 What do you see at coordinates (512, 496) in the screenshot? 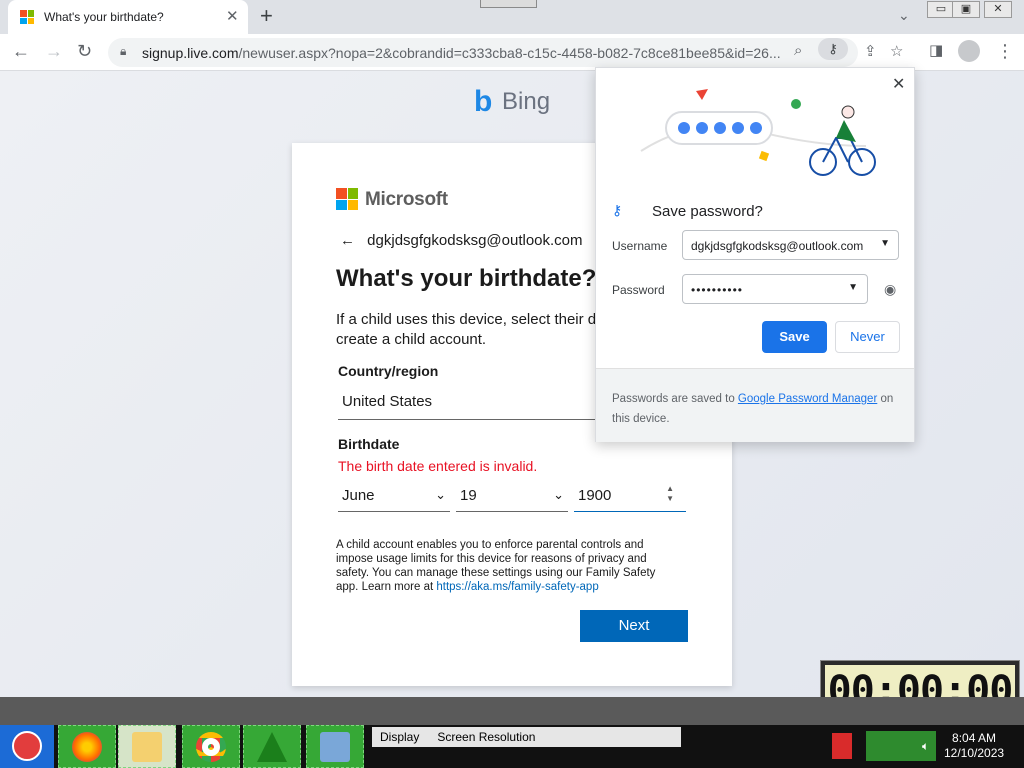
I see `day-select: 19 ⌄` at bounding box center [512, 496].